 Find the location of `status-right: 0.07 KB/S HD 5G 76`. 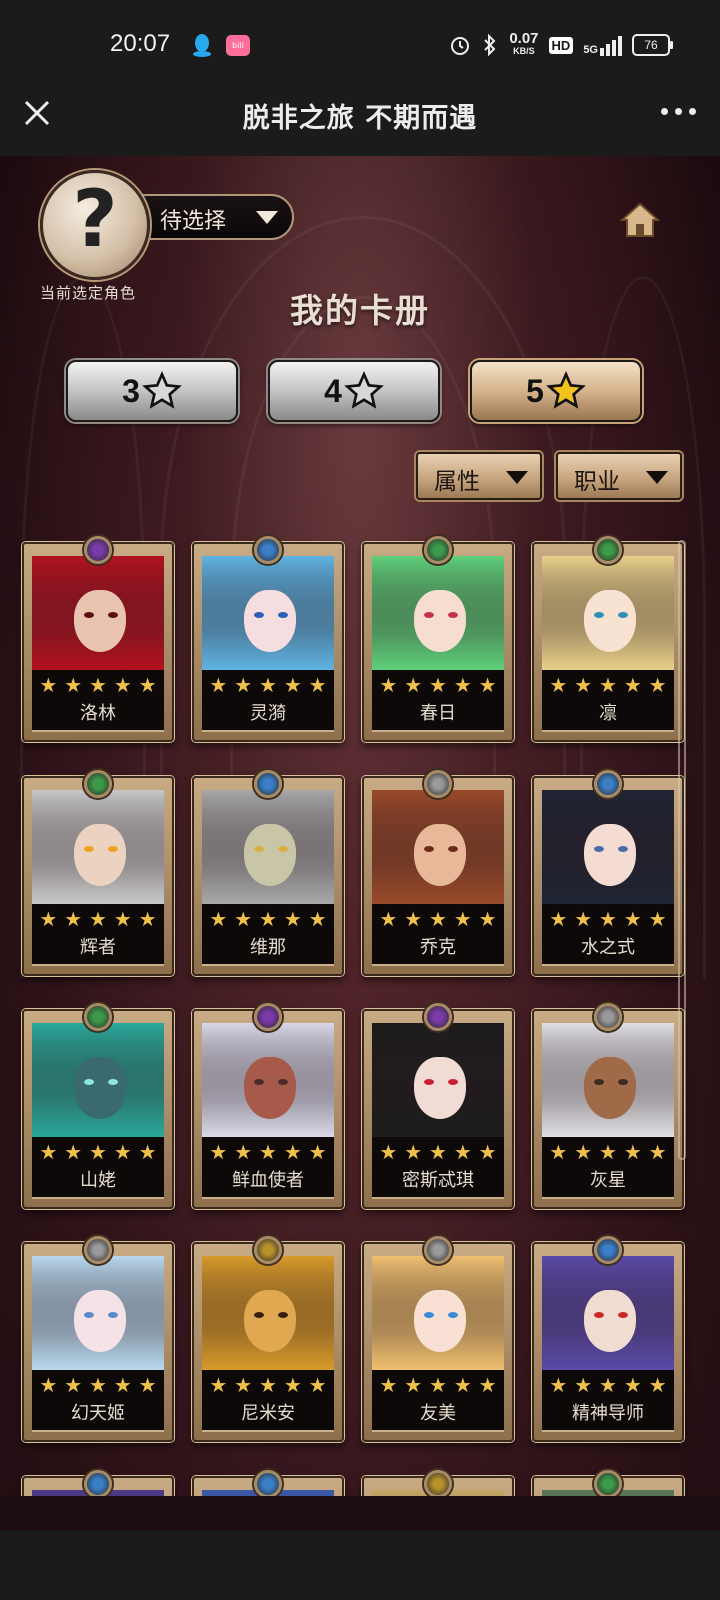

status-right: 0.07 KB/S HD 5G 76 is located at coordinates (561, 45).